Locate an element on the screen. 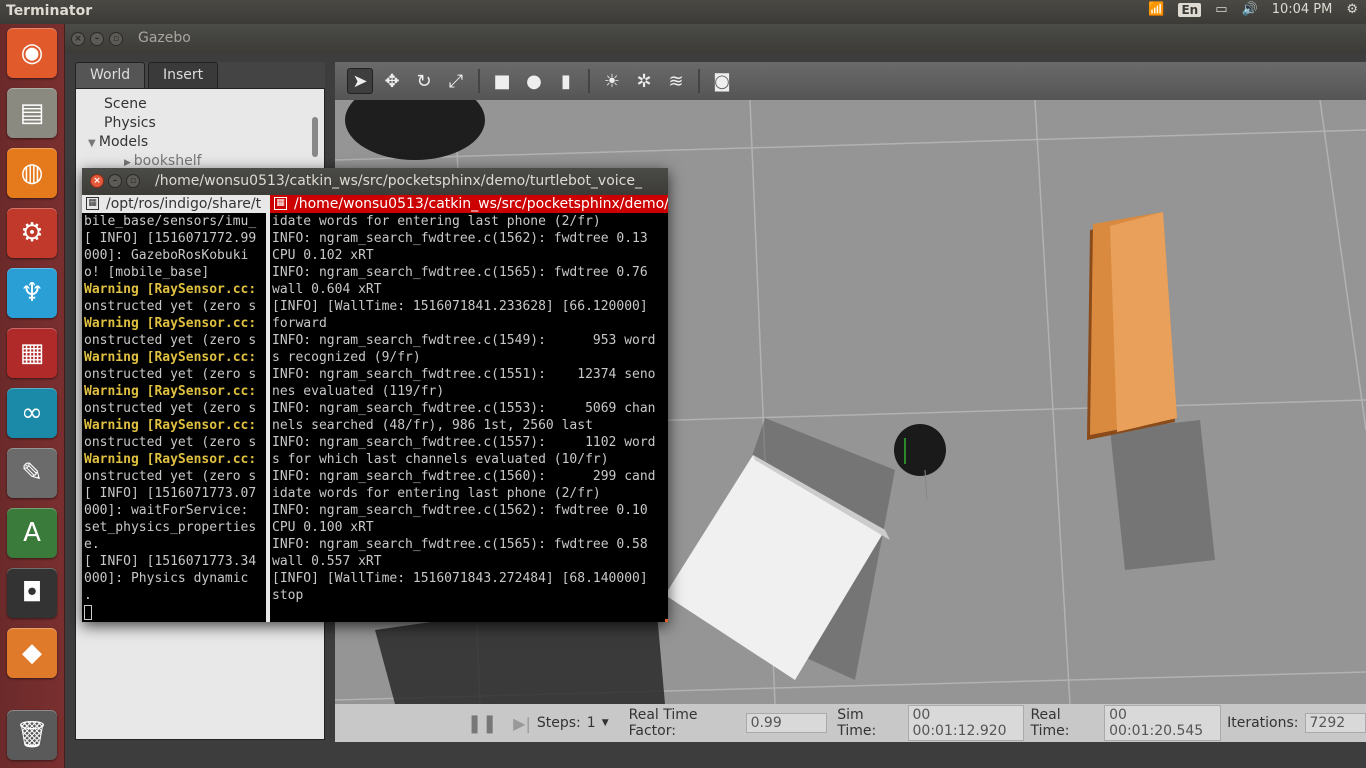  box-shape-icon: ■ is located at coordinates (502, 81).